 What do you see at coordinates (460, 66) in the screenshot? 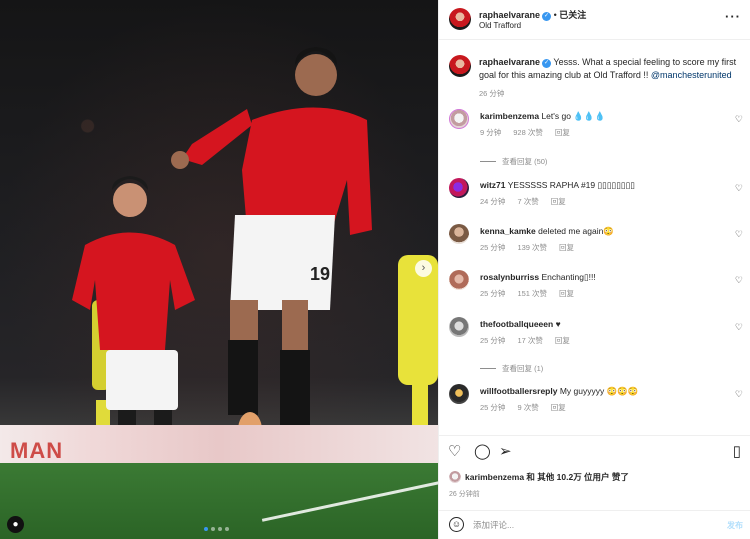
I see `caption-avatar` at bounding box center [460, 66].